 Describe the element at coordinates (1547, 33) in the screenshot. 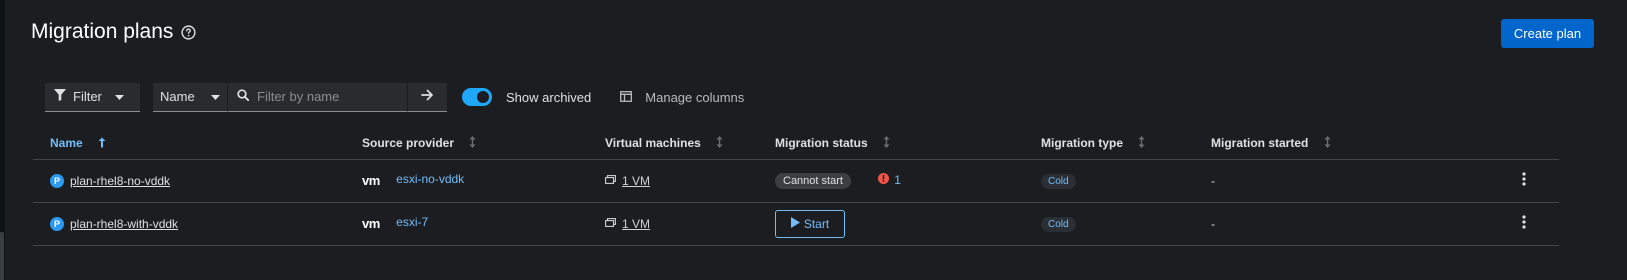

I see `create-plan-button: Create plan` at that location.